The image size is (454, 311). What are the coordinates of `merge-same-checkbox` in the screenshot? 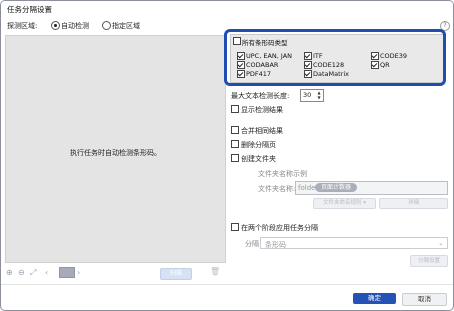 It's located at (235, 130).